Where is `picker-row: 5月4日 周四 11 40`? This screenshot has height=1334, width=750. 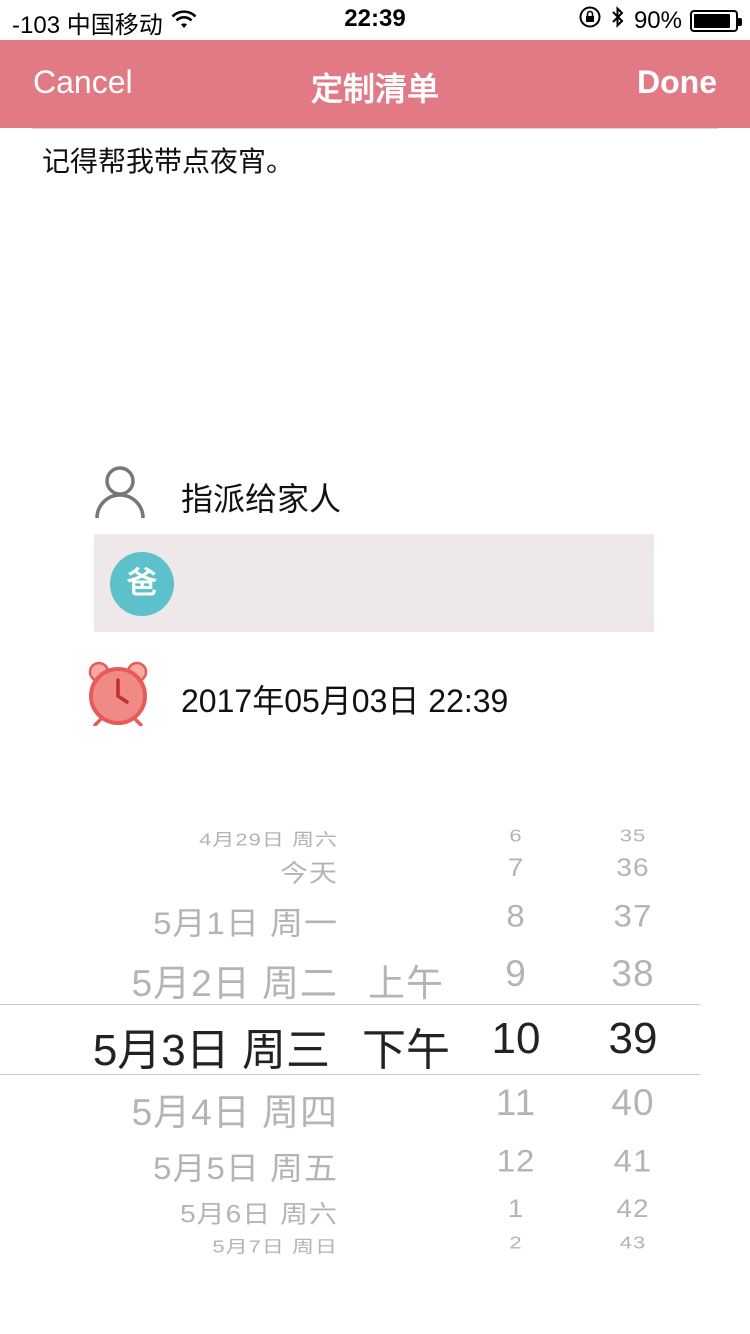
picker-row: 5月4日 周四 11 40 is located at coordinates (350, 1107).